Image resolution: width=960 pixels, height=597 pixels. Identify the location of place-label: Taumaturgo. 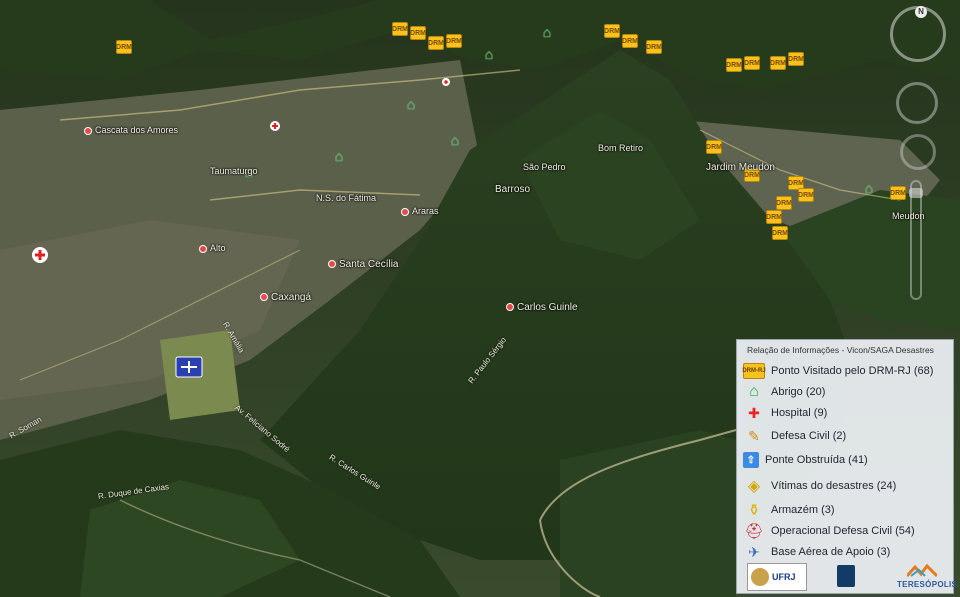
(234, 171).